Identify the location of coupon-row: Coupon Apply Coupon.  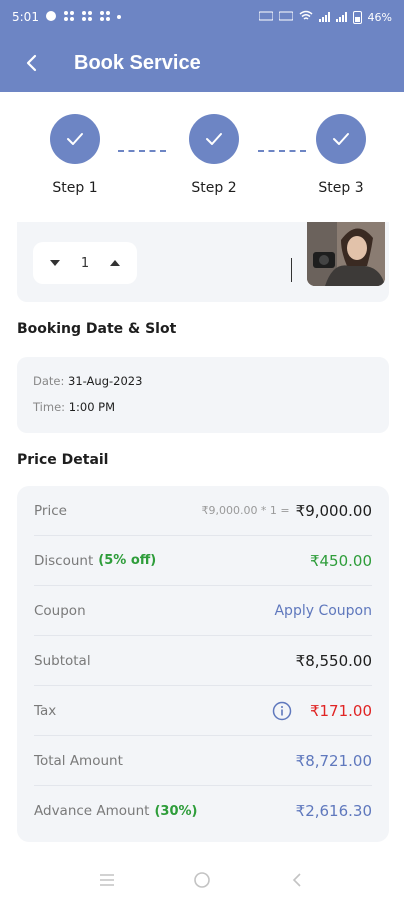
(203, 611).